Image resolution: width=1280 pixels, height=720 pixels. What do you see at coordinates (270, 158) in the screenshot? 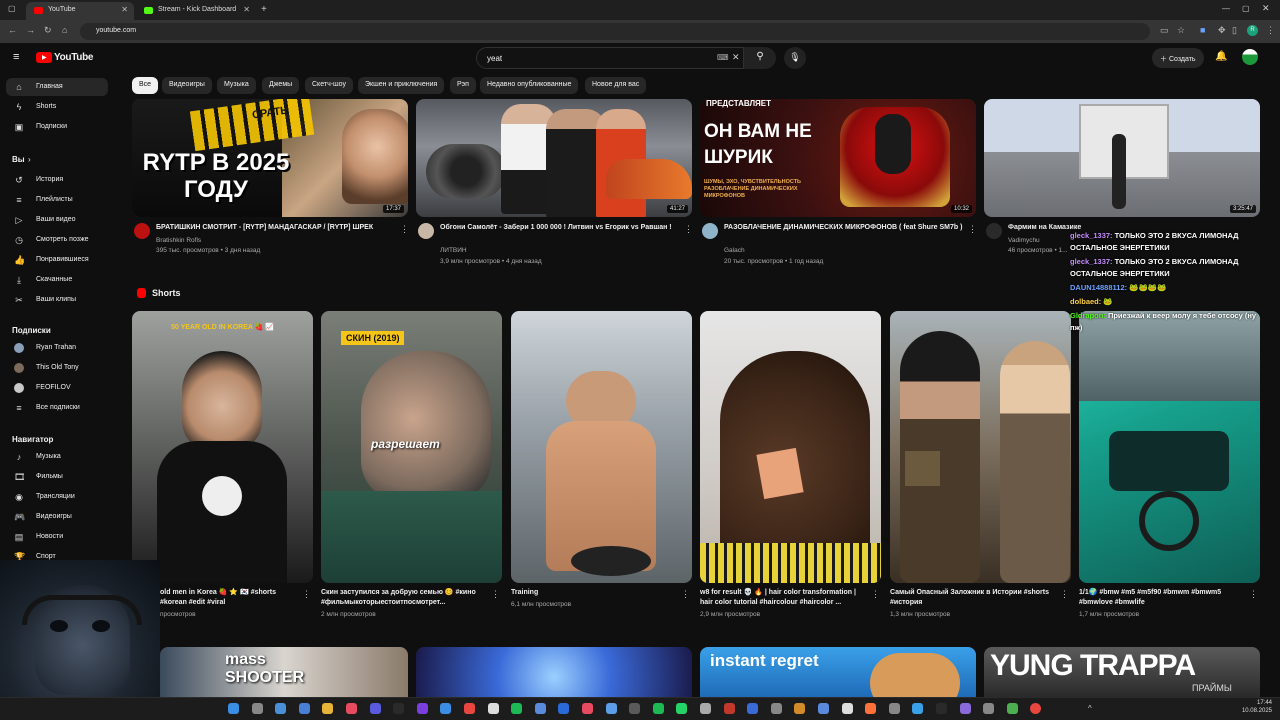
I see `video-thumbnail: СРАТЬ RYTP В 2025 ГОДУ 17:37` at bounding box center [270, 158].